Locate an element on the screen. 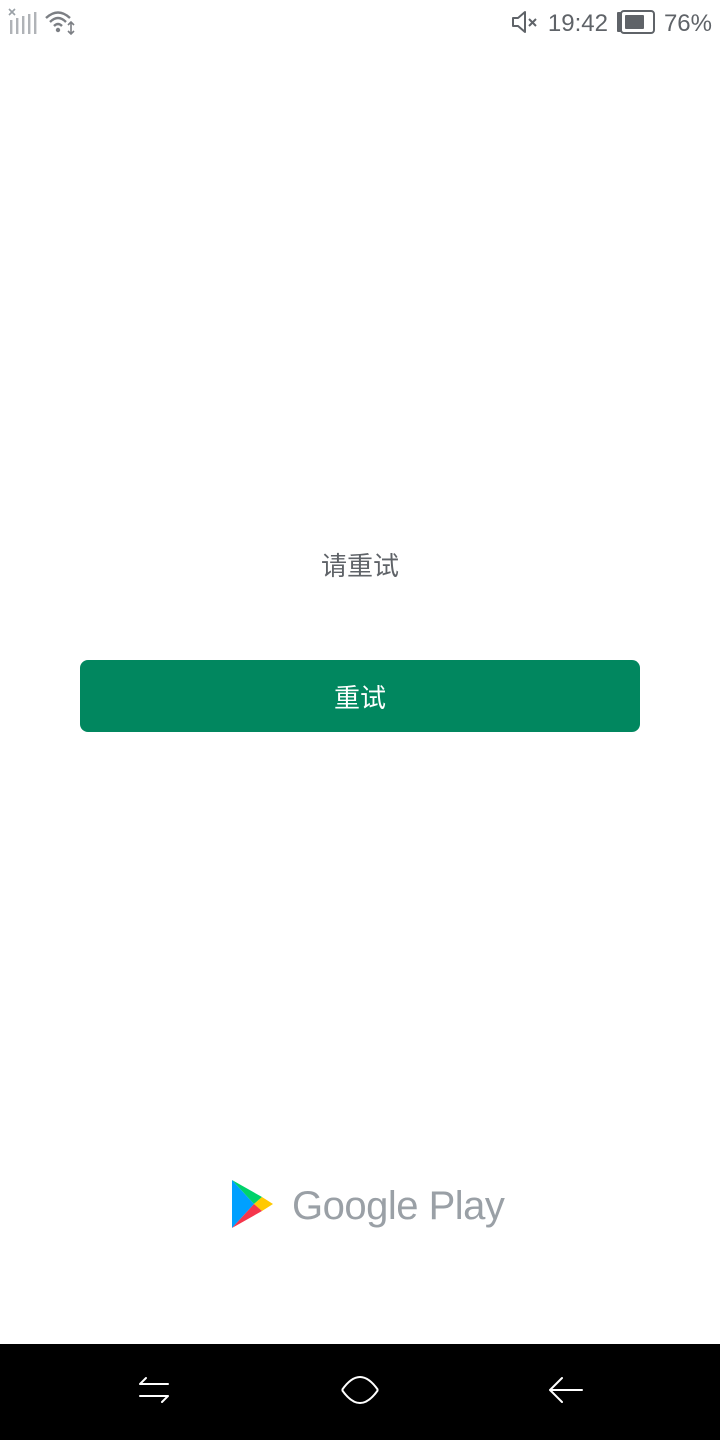 Image resolution: width=720 pixels, height=1440 pixels. error-message: 请重试 is located at coordinates (359, 567).